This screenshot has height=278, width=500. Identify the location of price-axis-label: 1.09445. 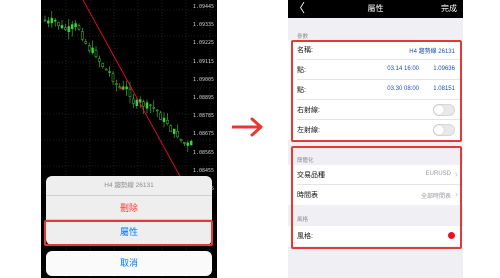
(203, 7).